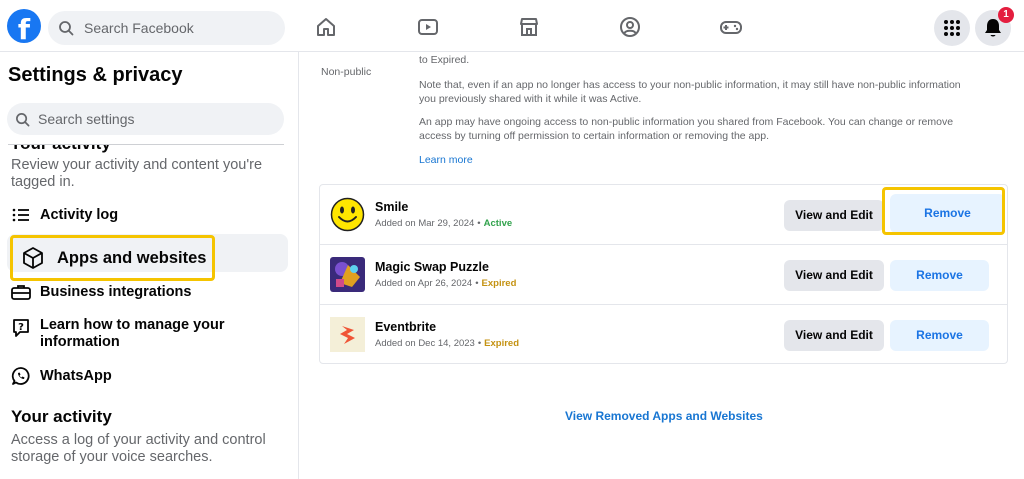 The height and width of the screenshot is (479, 1024). I want to click on learn-more-link: Learn more, so click(446, 160).